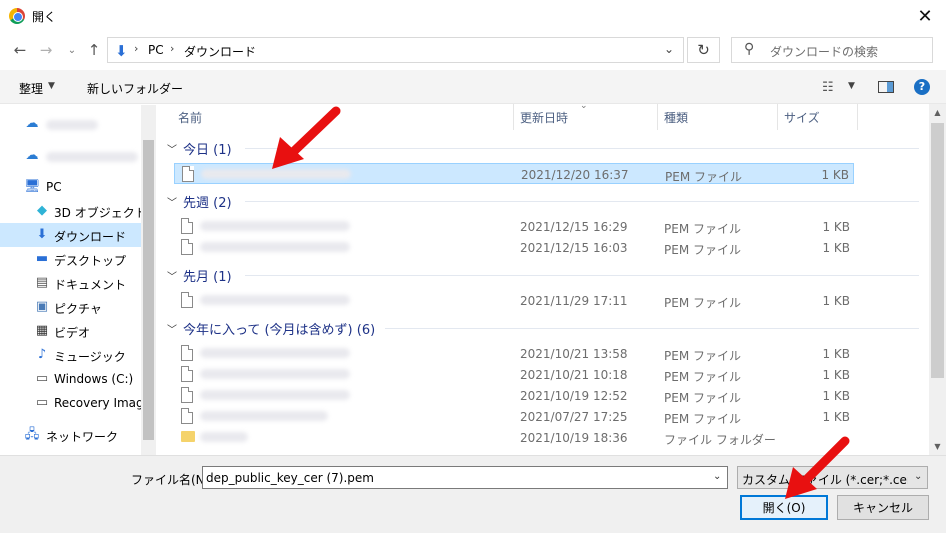  I want to click on sidebar-item-music: ♪ ミュージック, so click(70, 355).